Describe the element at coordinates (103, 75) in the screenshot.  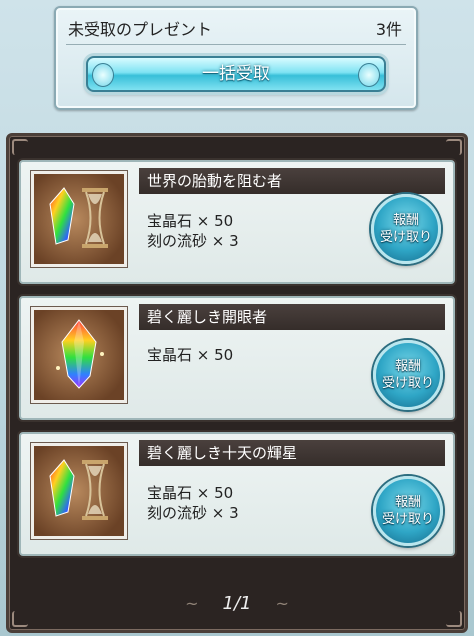
I see `button-cap-left-icon` at that location.